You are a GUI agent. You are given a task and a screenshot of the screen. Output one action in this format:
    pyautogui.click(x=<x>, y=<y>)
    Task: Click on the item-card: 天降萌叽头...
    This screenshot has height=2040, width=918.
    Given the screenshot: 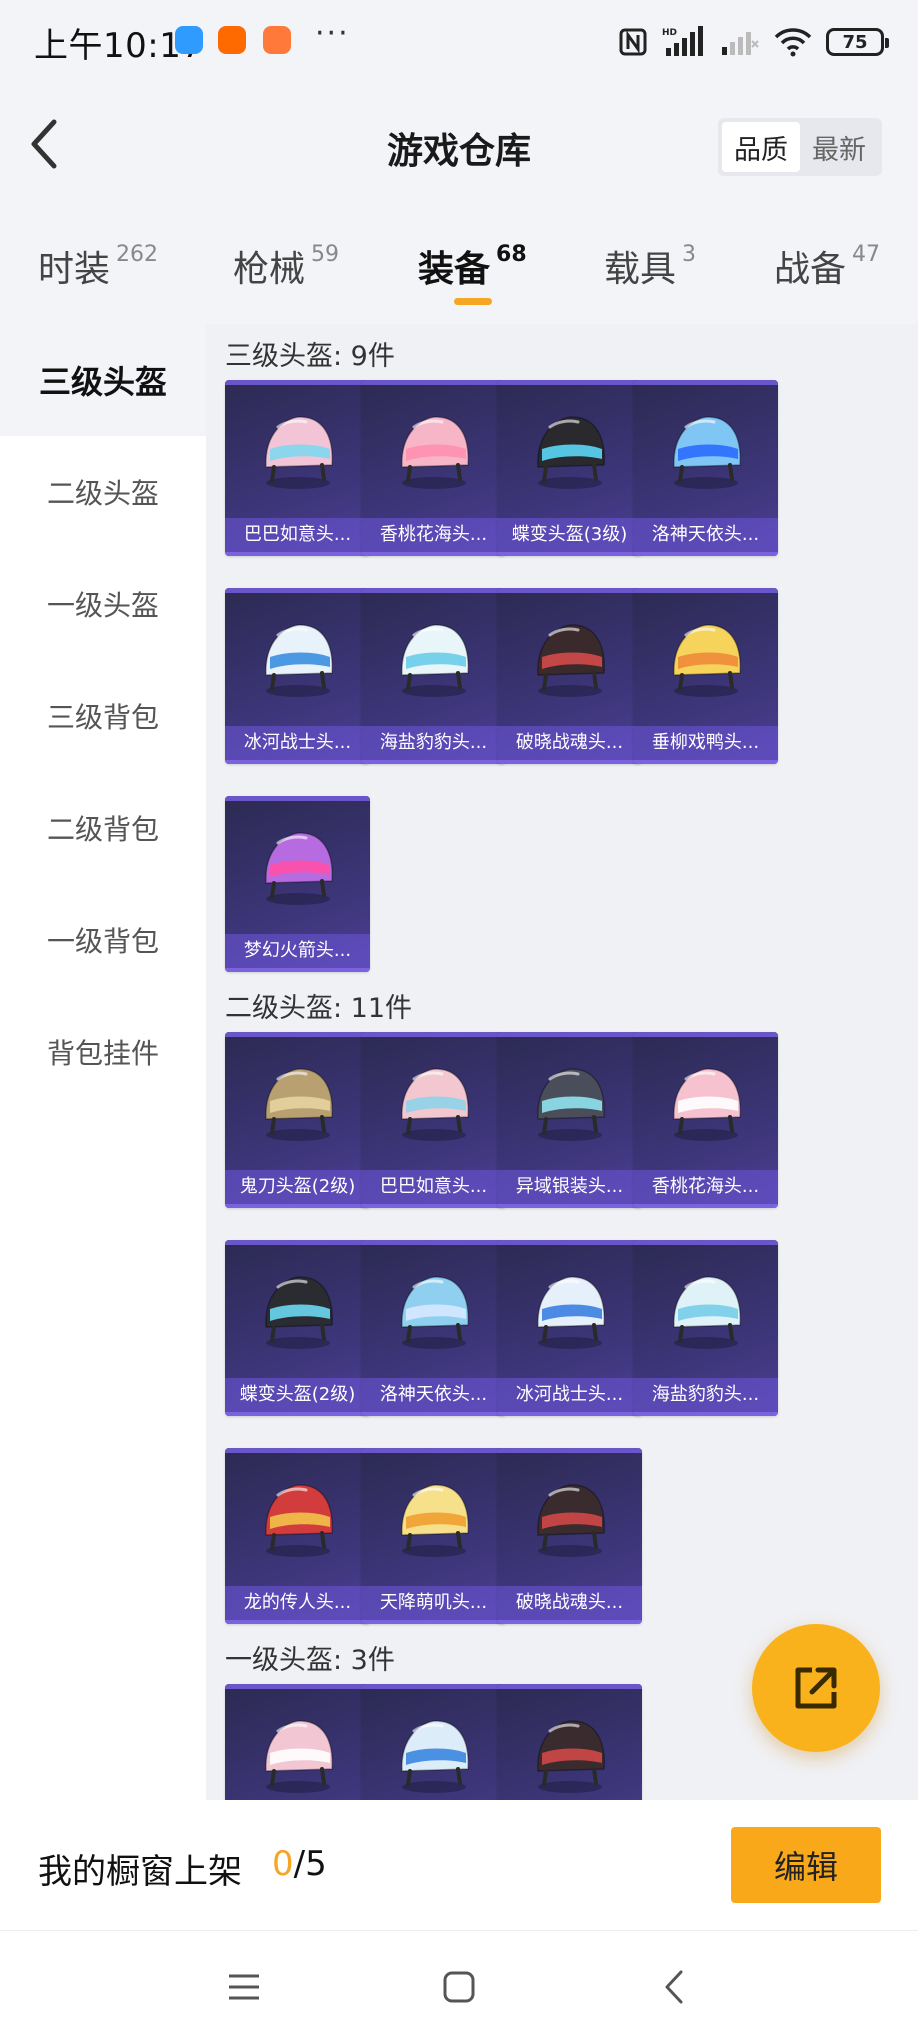 What is the action you would take?
    pyautogui.click(x=433, y=1536)
    